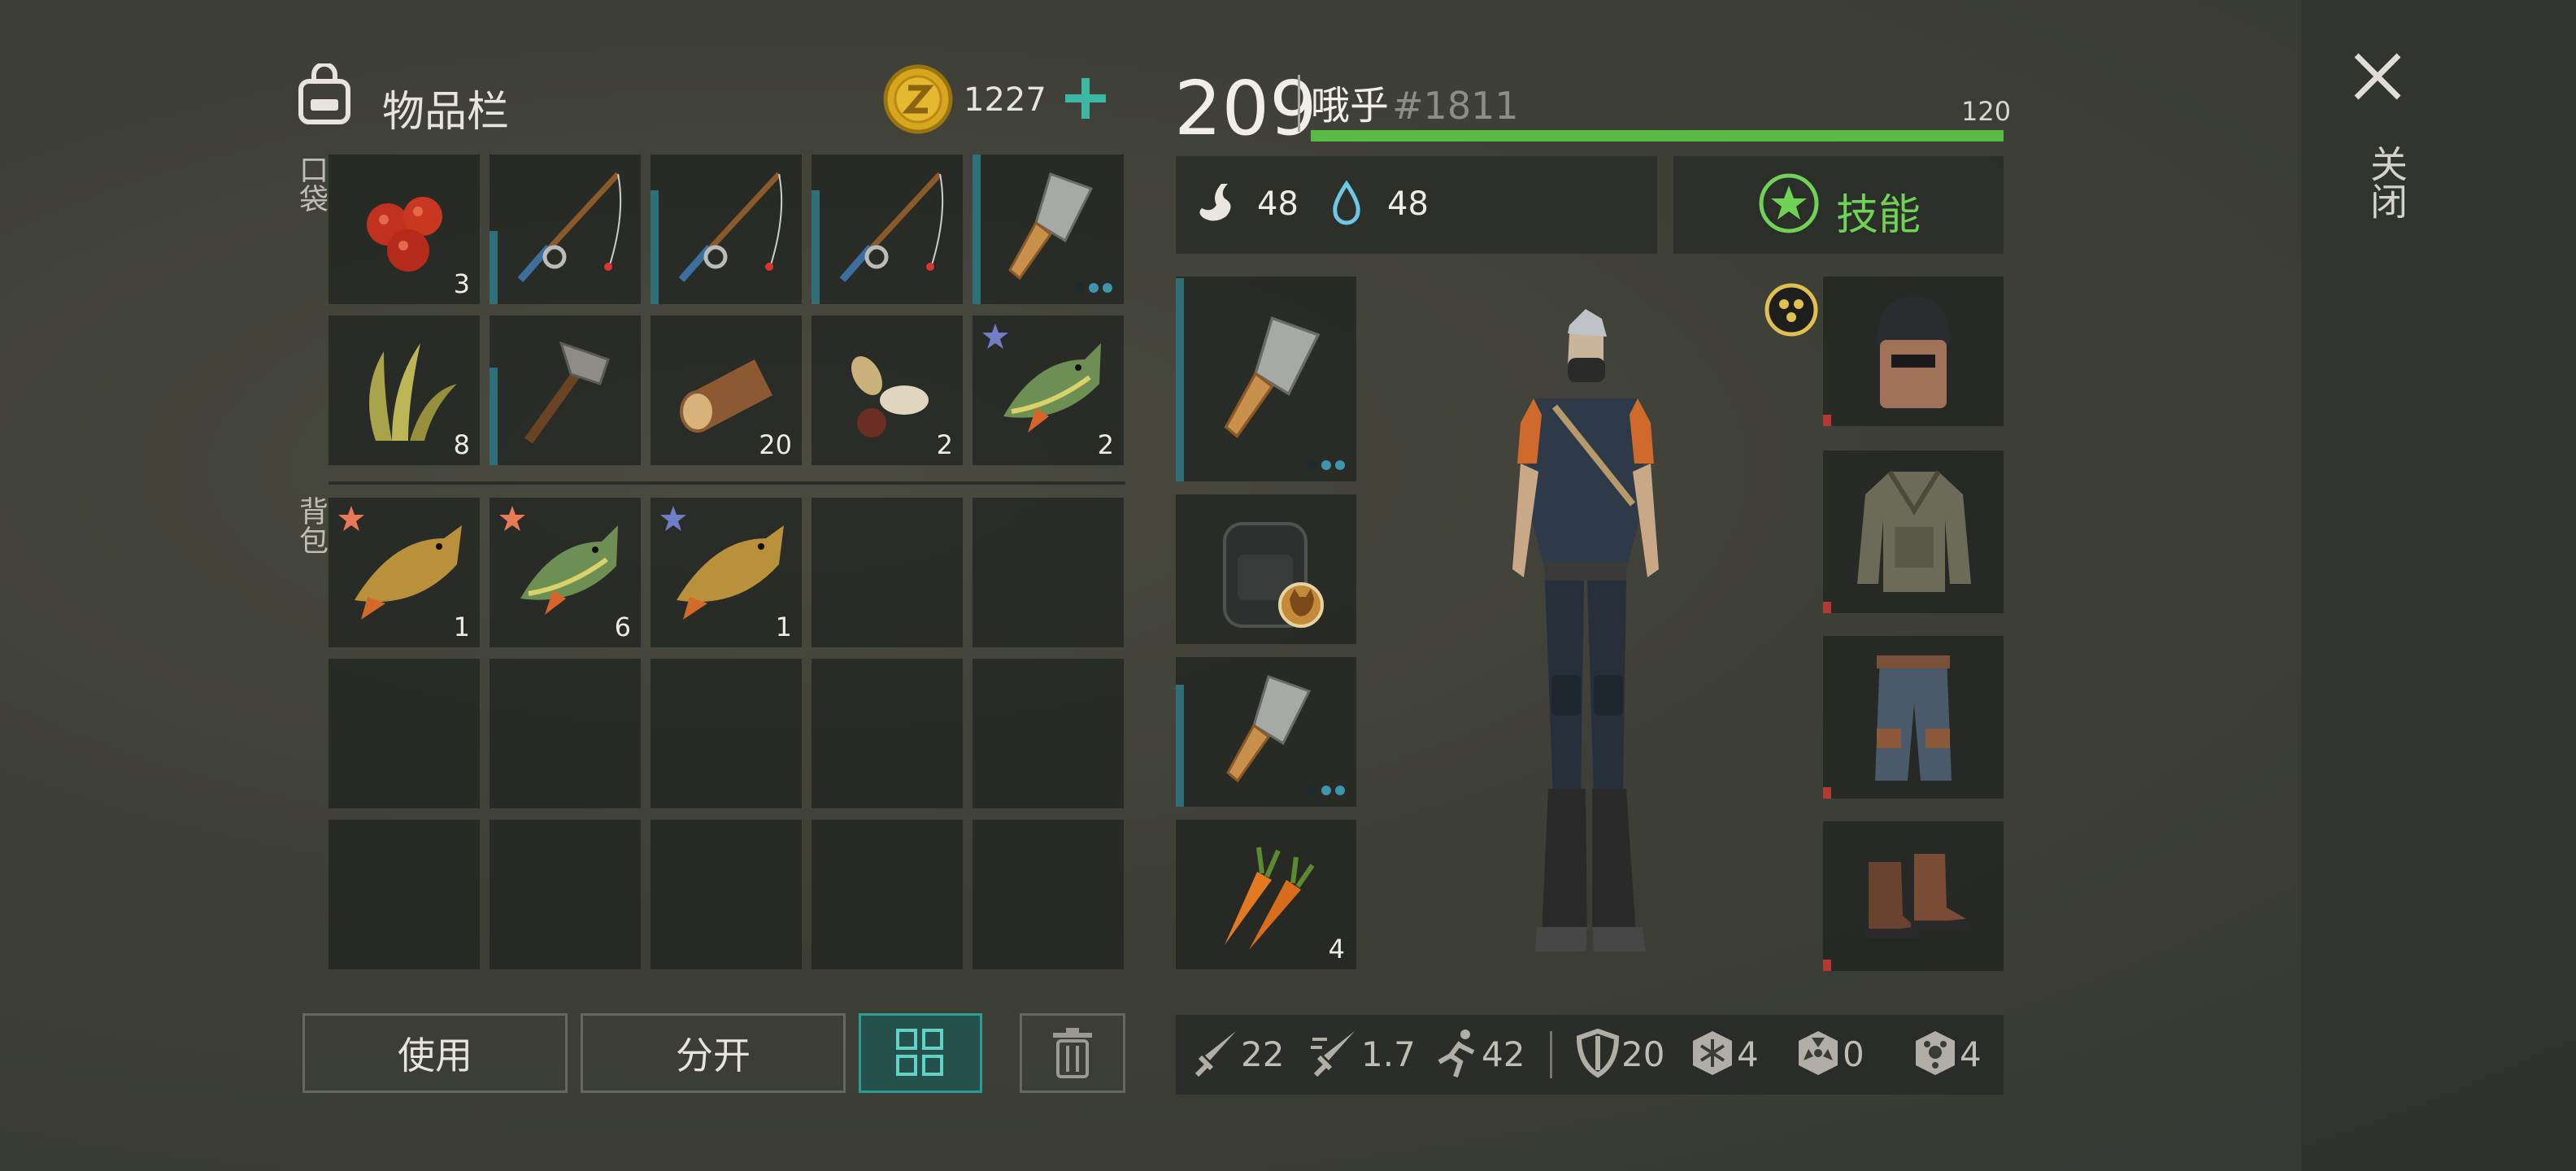 This screenshot has height=1171, width=2576. I want to click on cold-resist-value: 4, so click(1748, 1054).